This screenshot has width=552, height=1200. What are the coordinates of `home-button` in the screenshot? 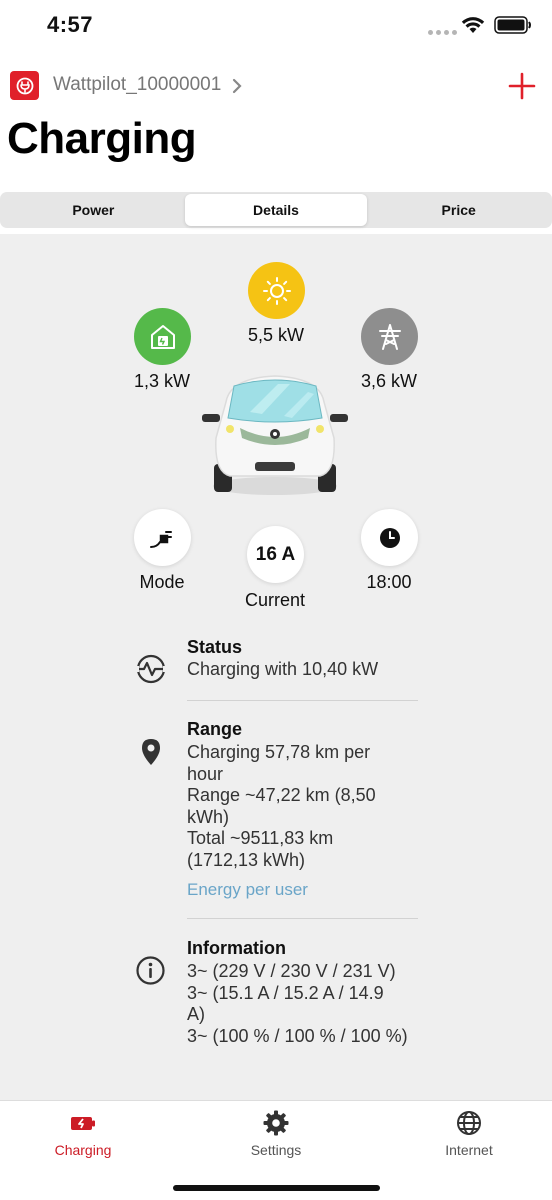 It's located at (162, 336).